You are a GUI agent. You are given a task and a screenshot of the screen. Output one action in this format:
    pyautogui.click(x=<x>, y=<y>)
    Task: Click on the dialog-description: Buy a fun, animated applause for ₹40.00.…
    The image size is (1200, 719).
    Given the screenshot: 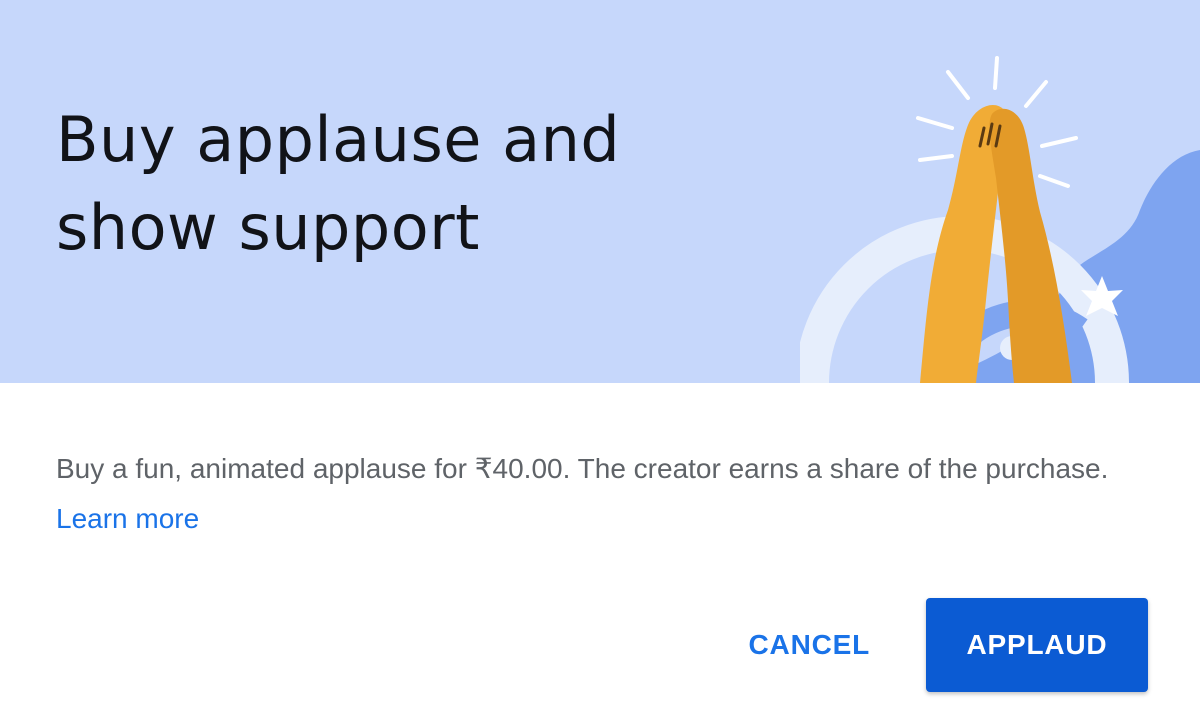 What is the action you would take?
    pyautogui.click(x=601, y=494)
    